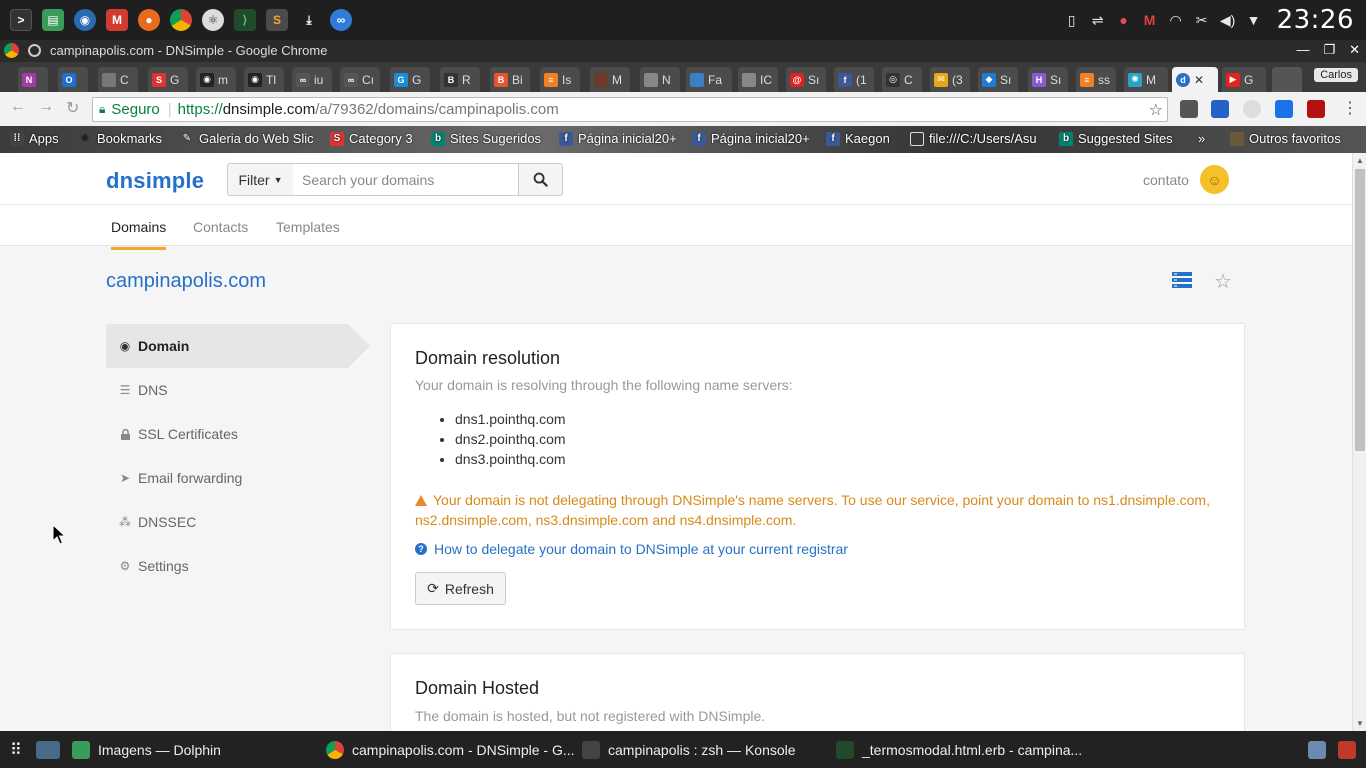  I want to click on bookmark-extension-icon, so click(1220, 109).